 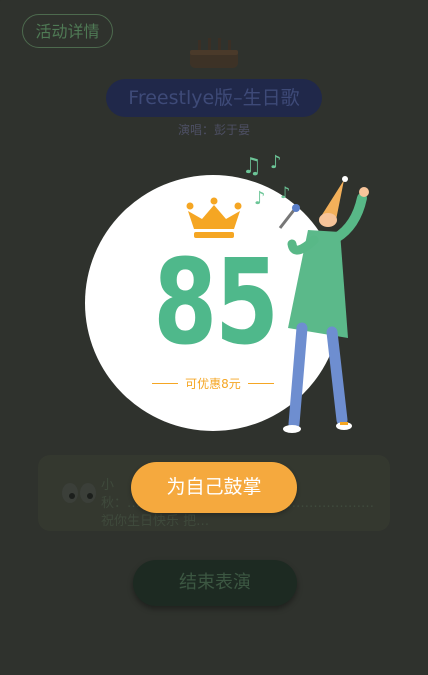 I want to click on cake-icon, so click(x=214, y=53).